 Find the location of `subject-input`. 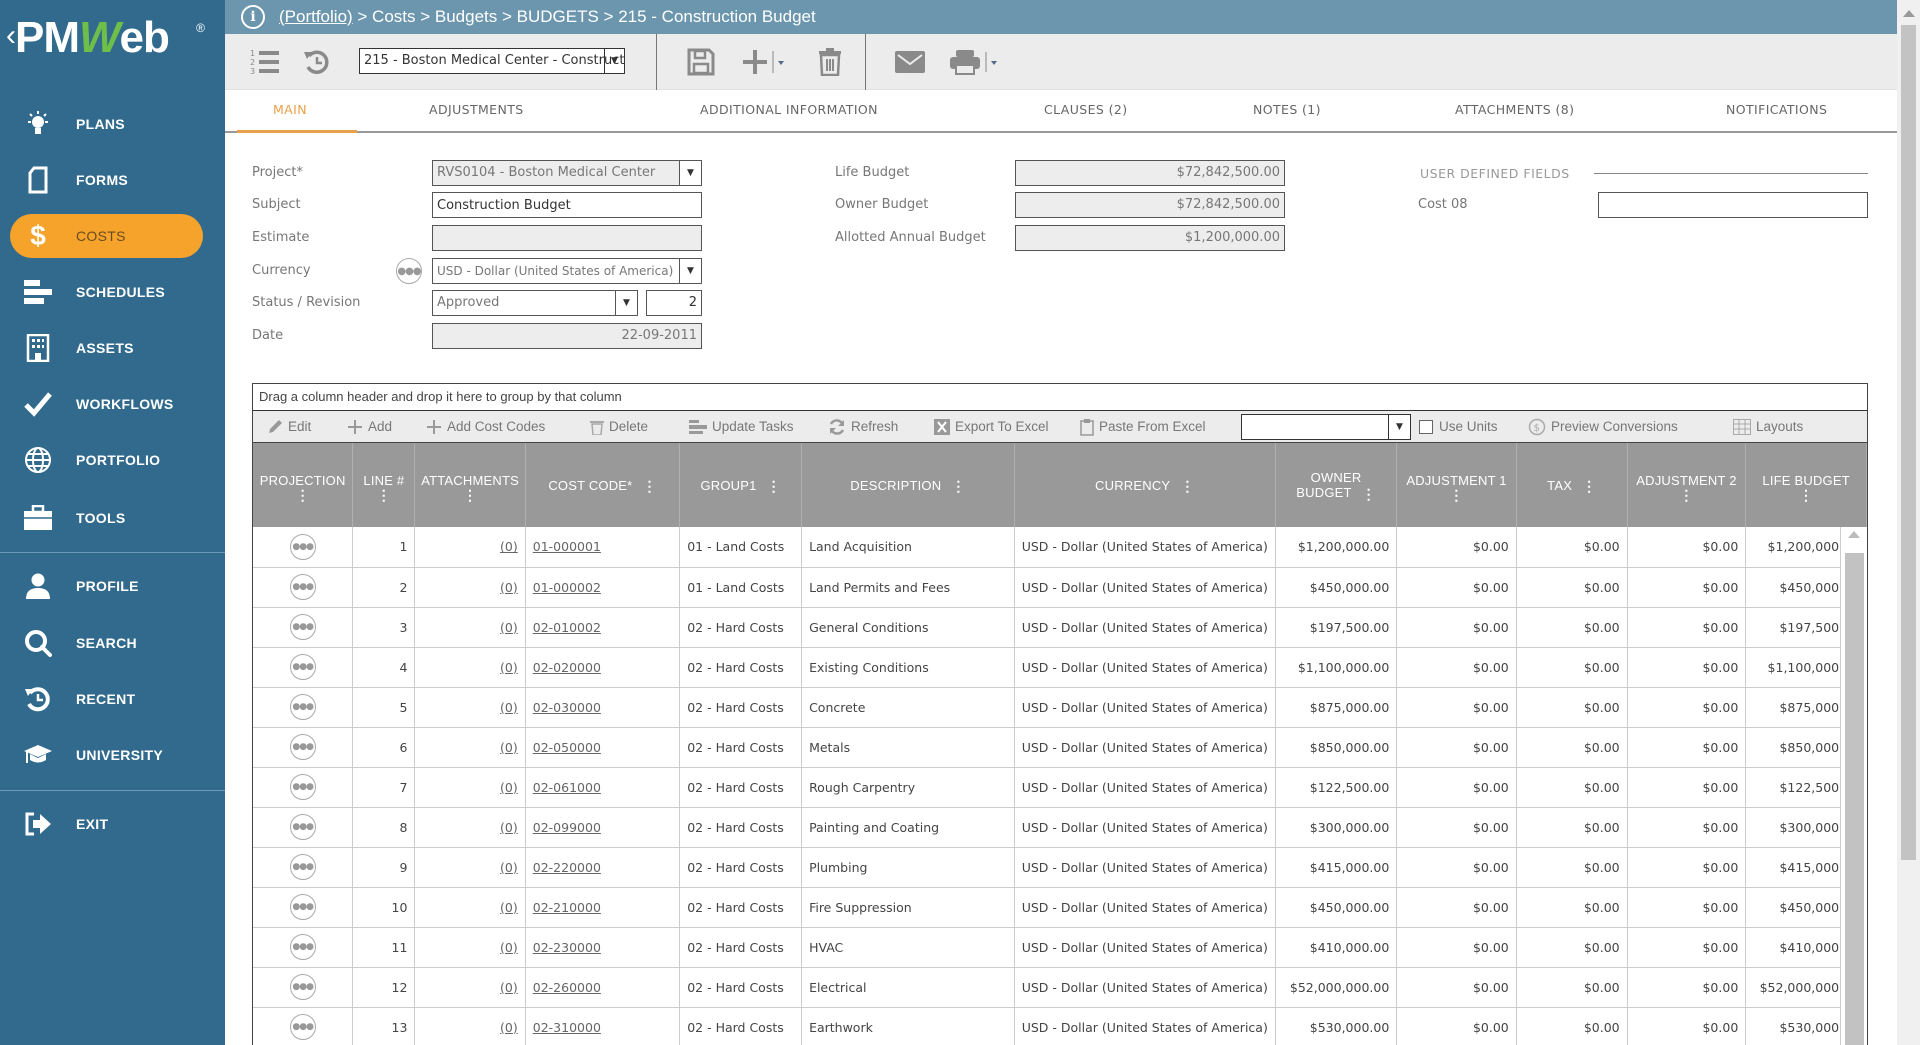

subject-input is located at coordinates (567, 205).